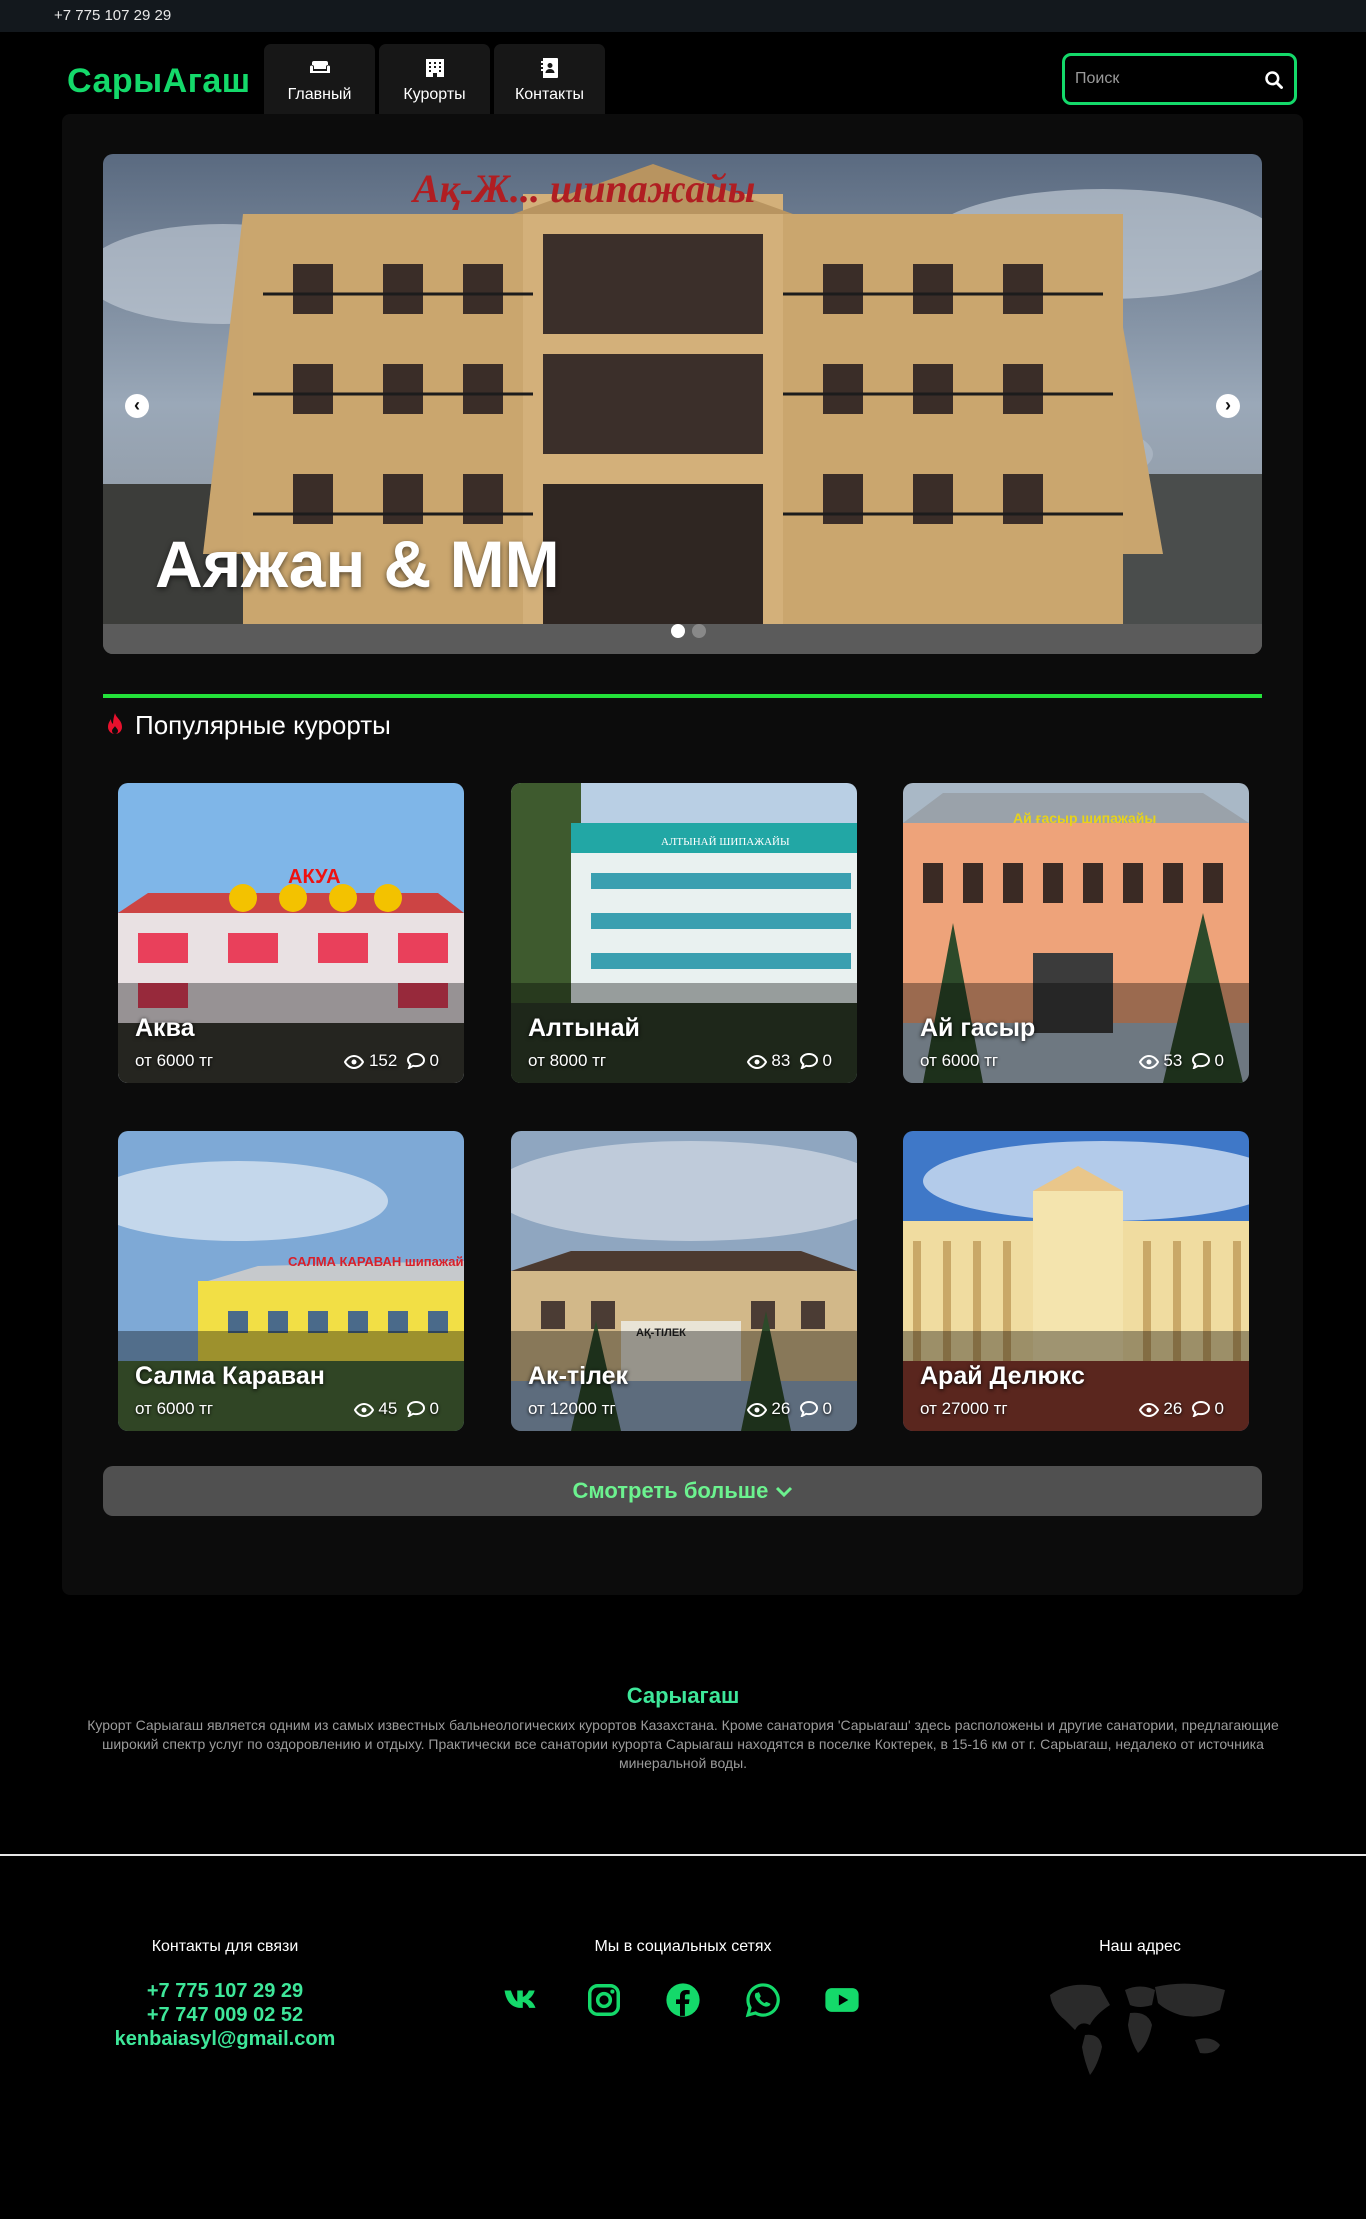 The image size is (1366, 2219). I want to click on views-count: 45, so click(388, 1408).